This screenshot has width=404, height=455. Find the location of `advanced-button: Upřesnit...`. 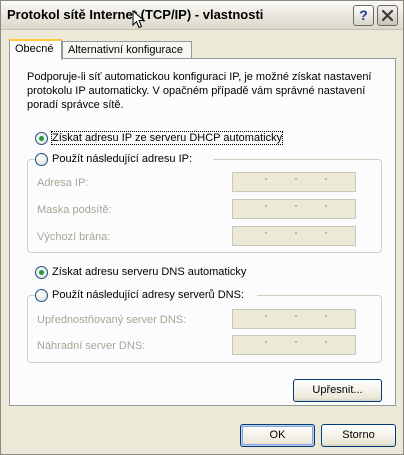

advanced-button: Upřesnit... is located at coordinates (337, 390).